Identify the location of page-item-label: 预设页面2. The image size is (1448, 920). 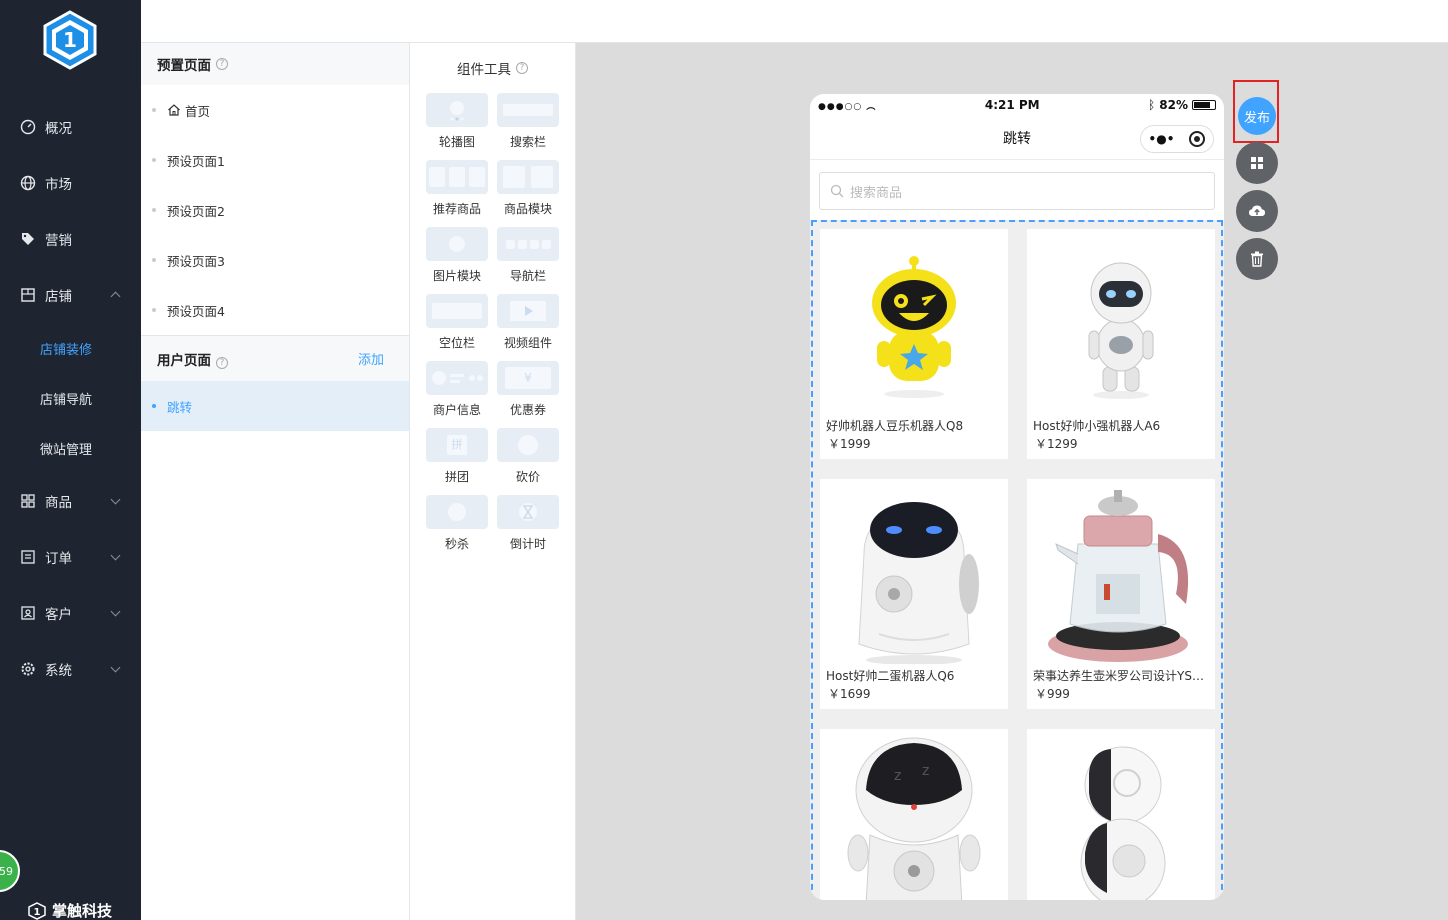
(196, 211).